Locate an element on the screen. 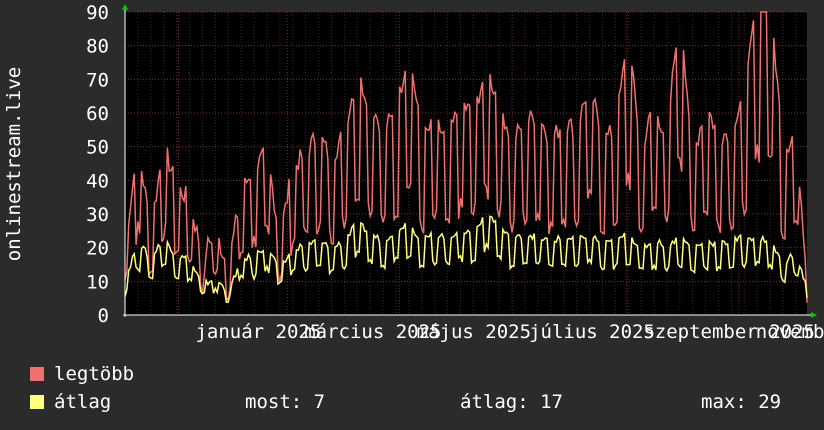  y-axis-label: onlinestream.live is located at coordinates (14, 164).